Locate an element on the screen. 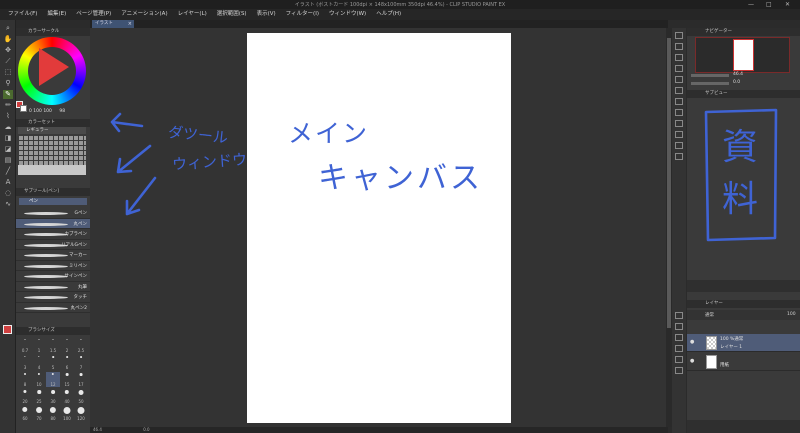 Image resolution: width=800 pixels, height=433 pixels. select-icon: ⬚ is located at coordinates (8, 72).